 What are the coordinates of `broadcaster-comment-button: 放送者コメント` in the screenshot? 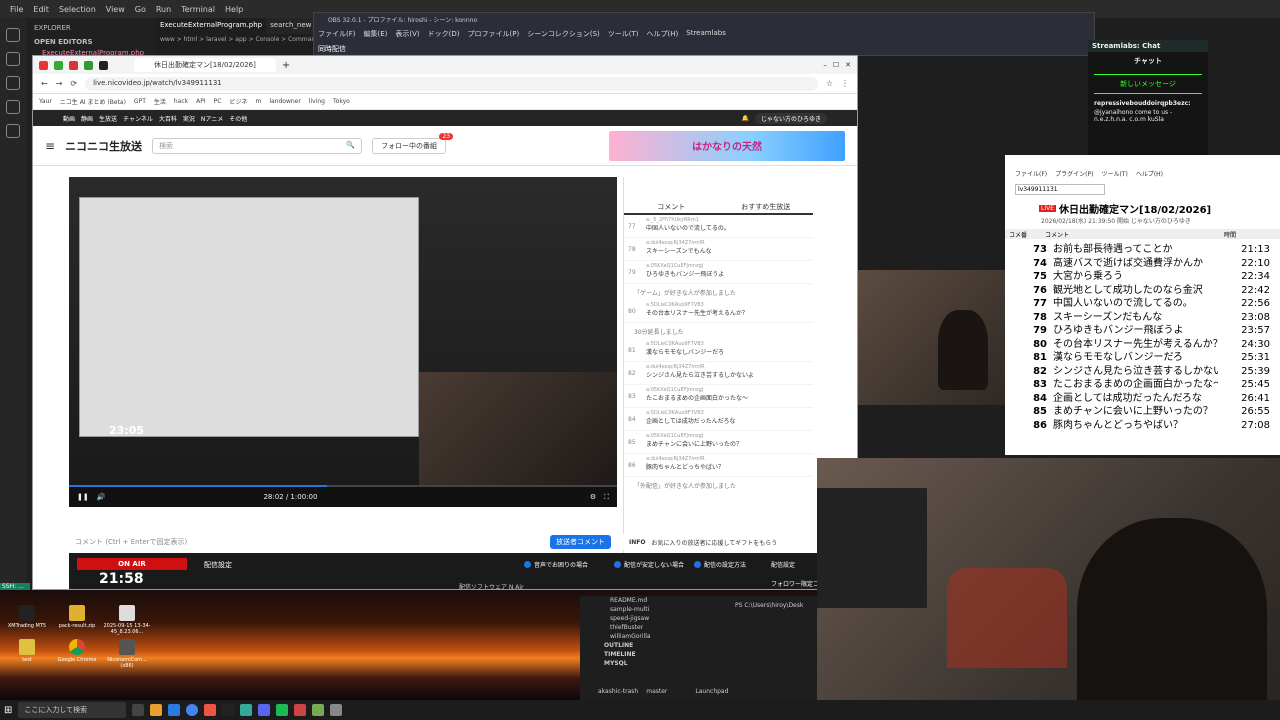 It's located at (580, 542).